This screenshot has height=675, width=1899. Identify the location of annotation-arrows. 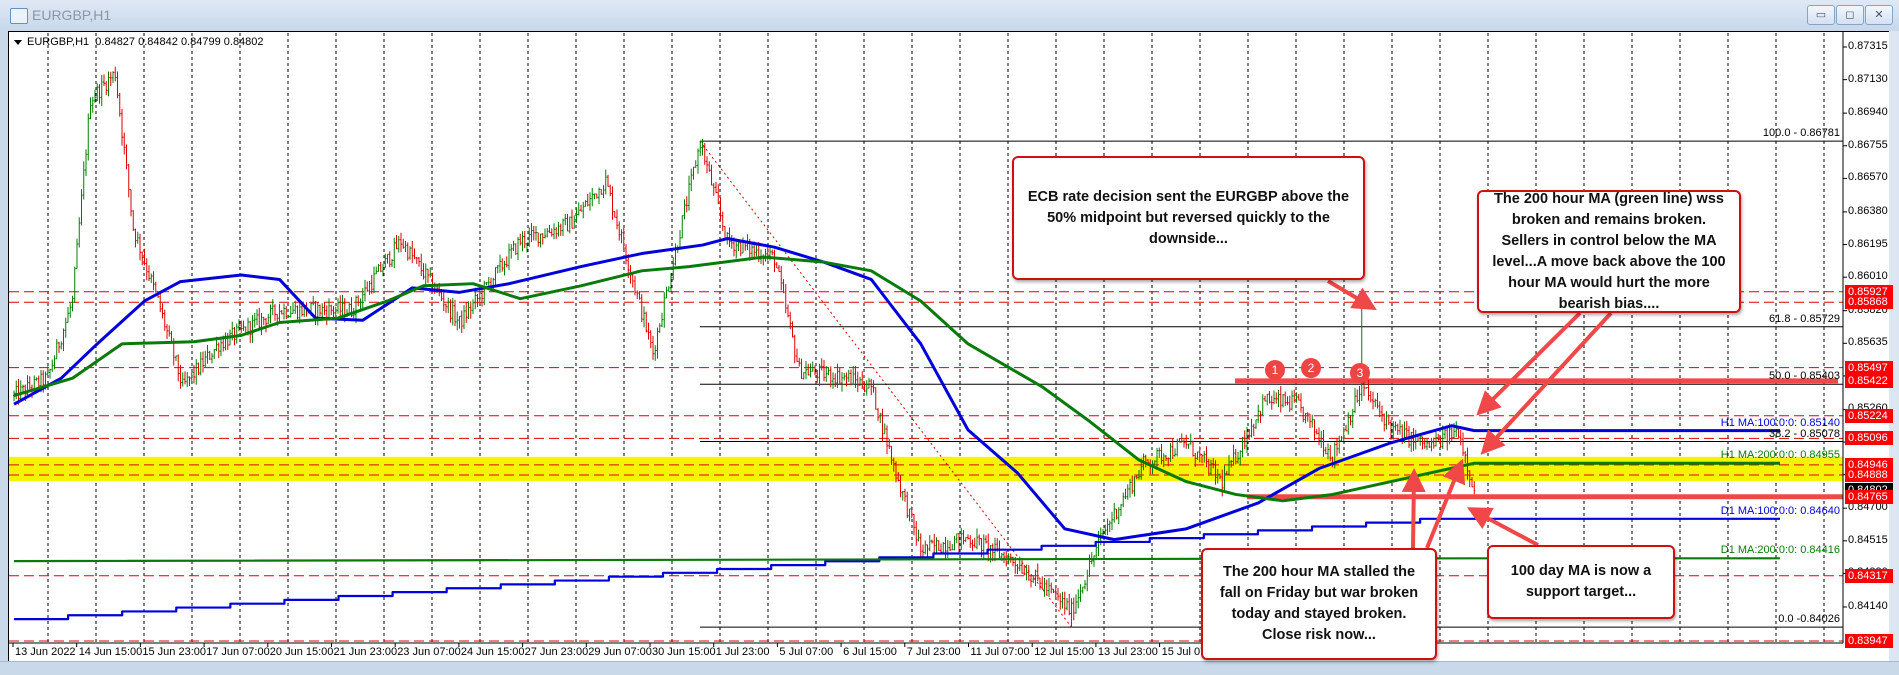
(1469, 414).